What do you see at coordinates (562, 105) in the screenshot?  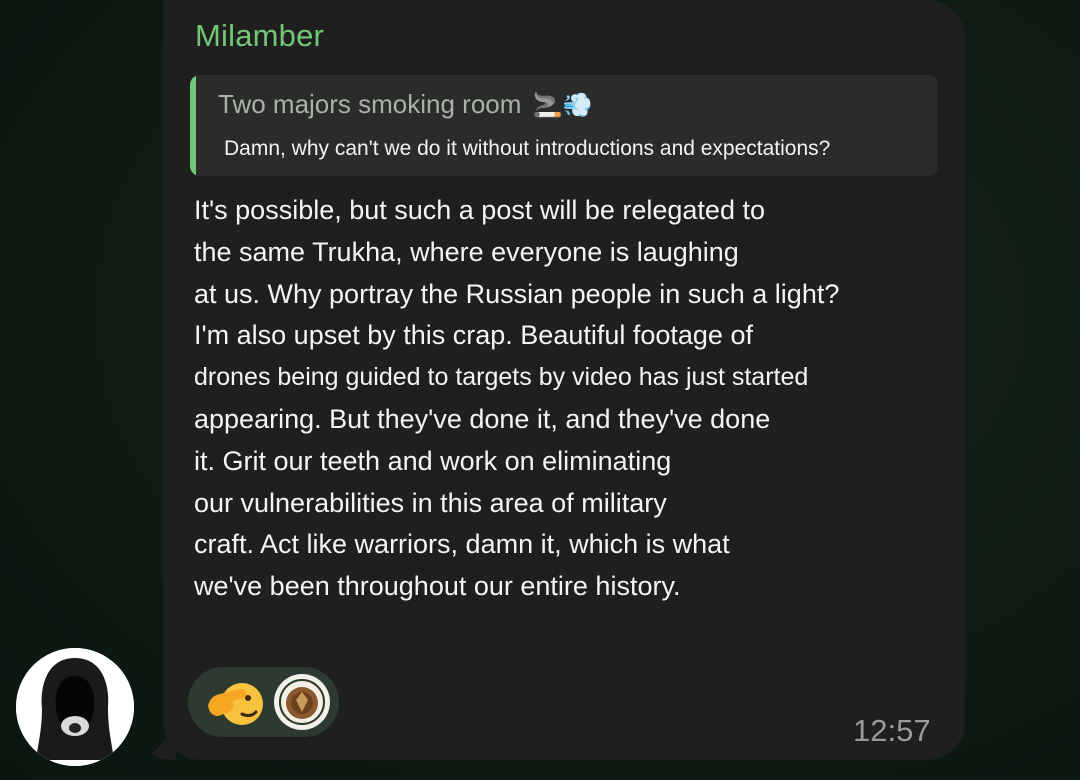 I see `cigarette-smoke-emoji: 🚬💨` at bounding box center [562, 105].